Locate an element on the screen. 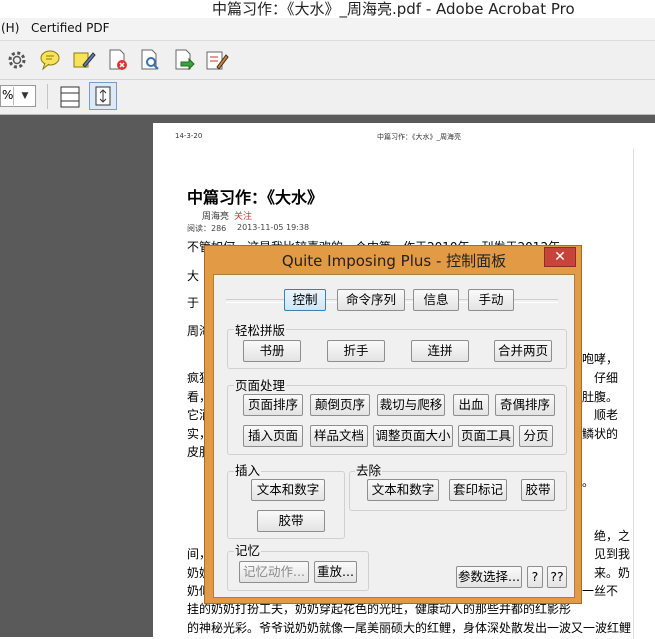 Image resolution: width=655 pixels, height=639 pixels. text-fragment: 鳞状的 is located at coordinates (600, 434).